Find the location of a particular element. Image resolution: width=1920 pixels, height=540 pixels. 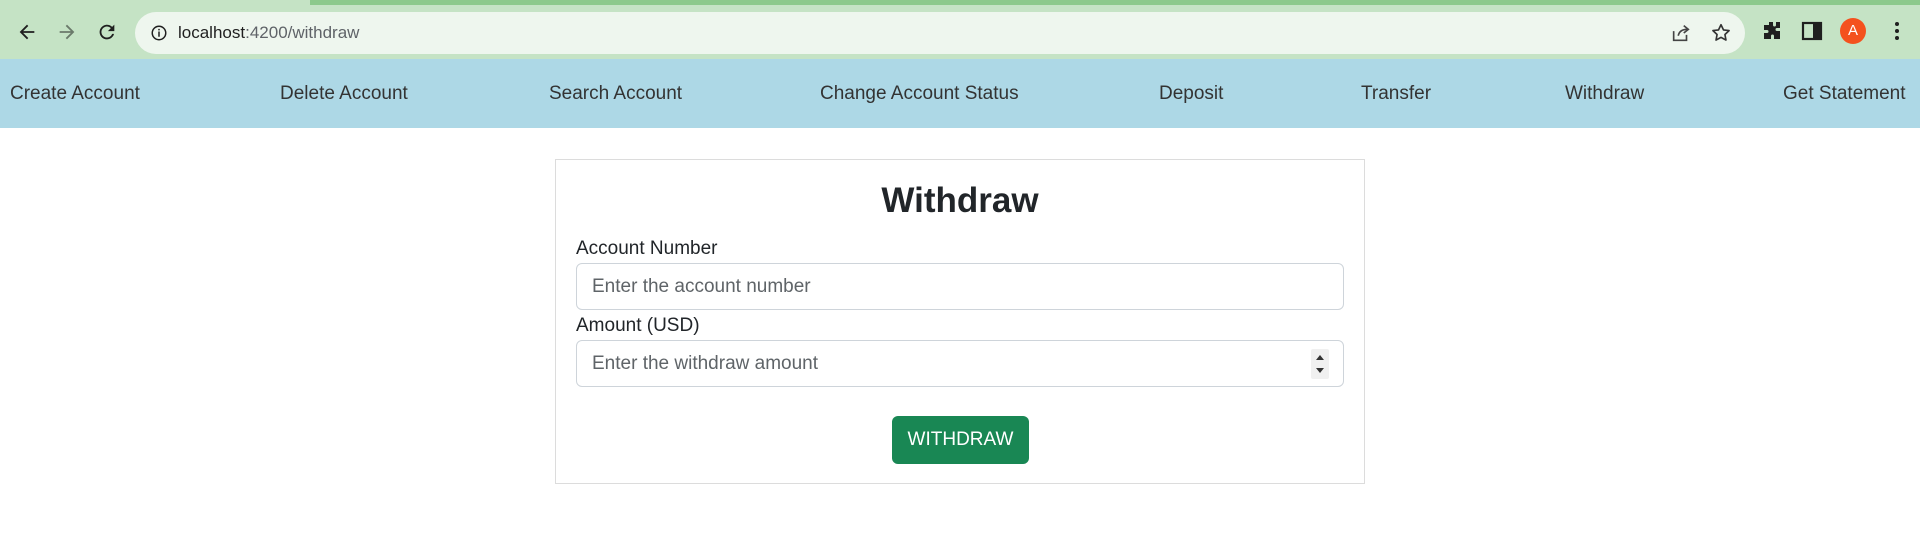

kebab-menu-icon is located at coordinates (1897, 31).